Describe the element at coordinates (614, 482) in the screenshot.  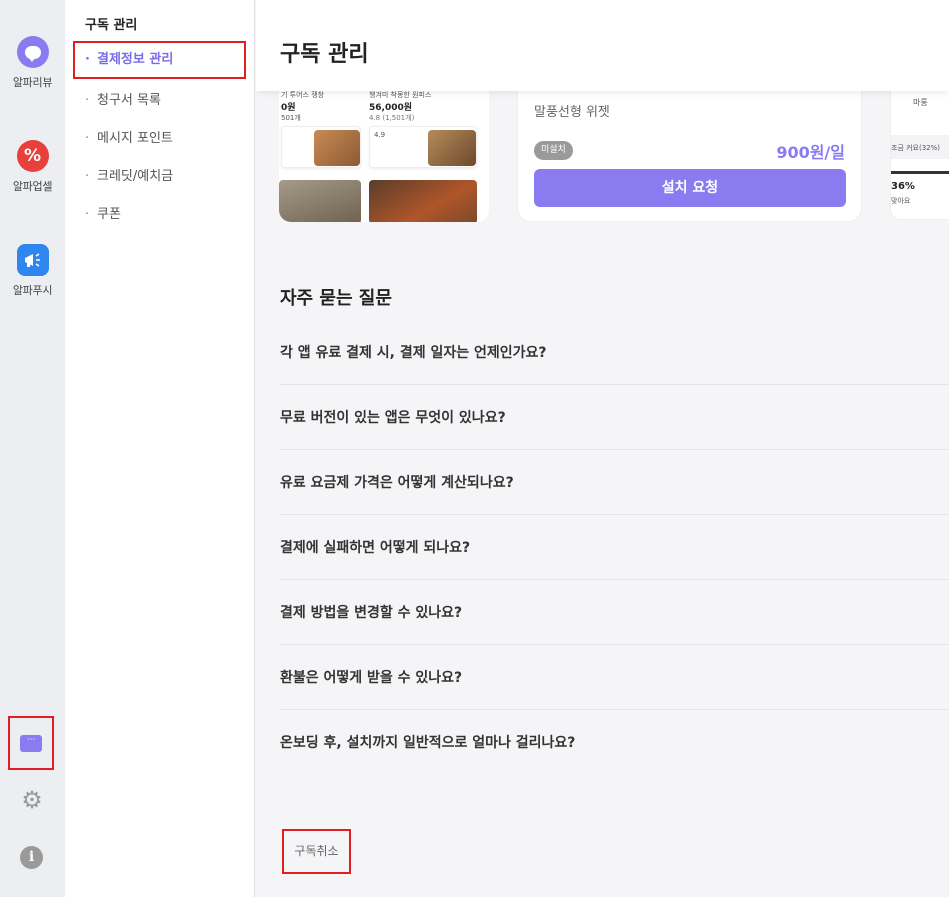
I see `faq-item: 유료 요금제 가격은 어떻게 계산되나요?` at that location.